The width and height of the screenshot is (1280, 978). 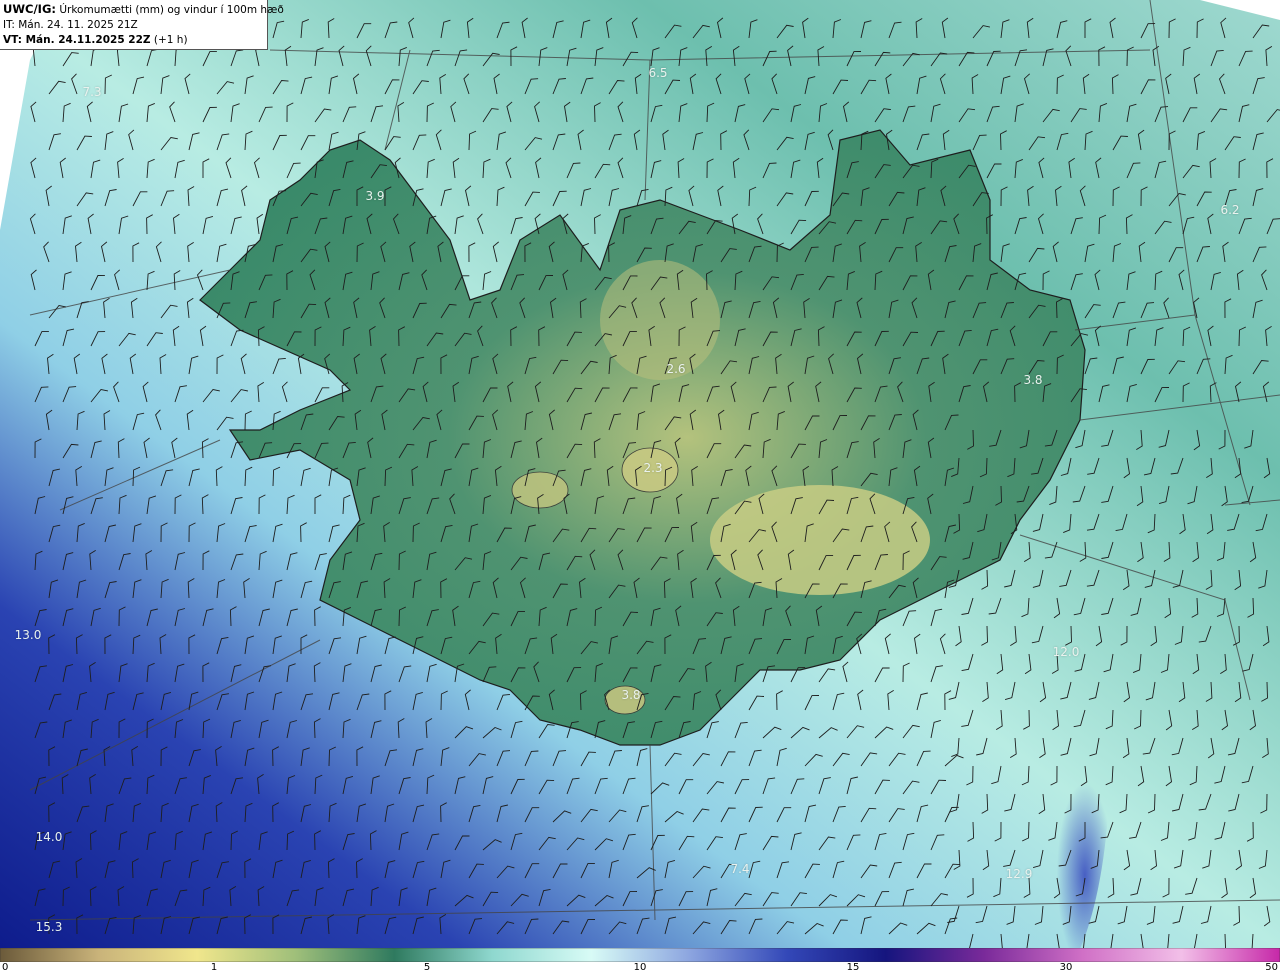 I want to click on lead-time: (+1 h), so click(x=170, y=40).